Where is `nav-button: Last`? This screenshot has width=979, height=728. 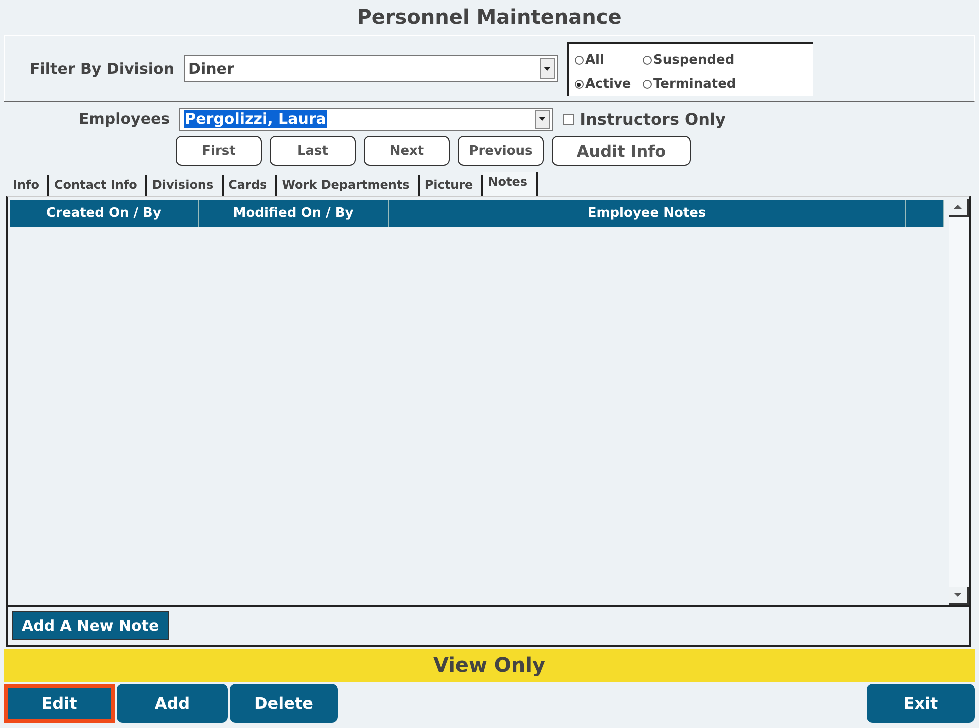 nav-button: Last is located at coordinates (313, 151).